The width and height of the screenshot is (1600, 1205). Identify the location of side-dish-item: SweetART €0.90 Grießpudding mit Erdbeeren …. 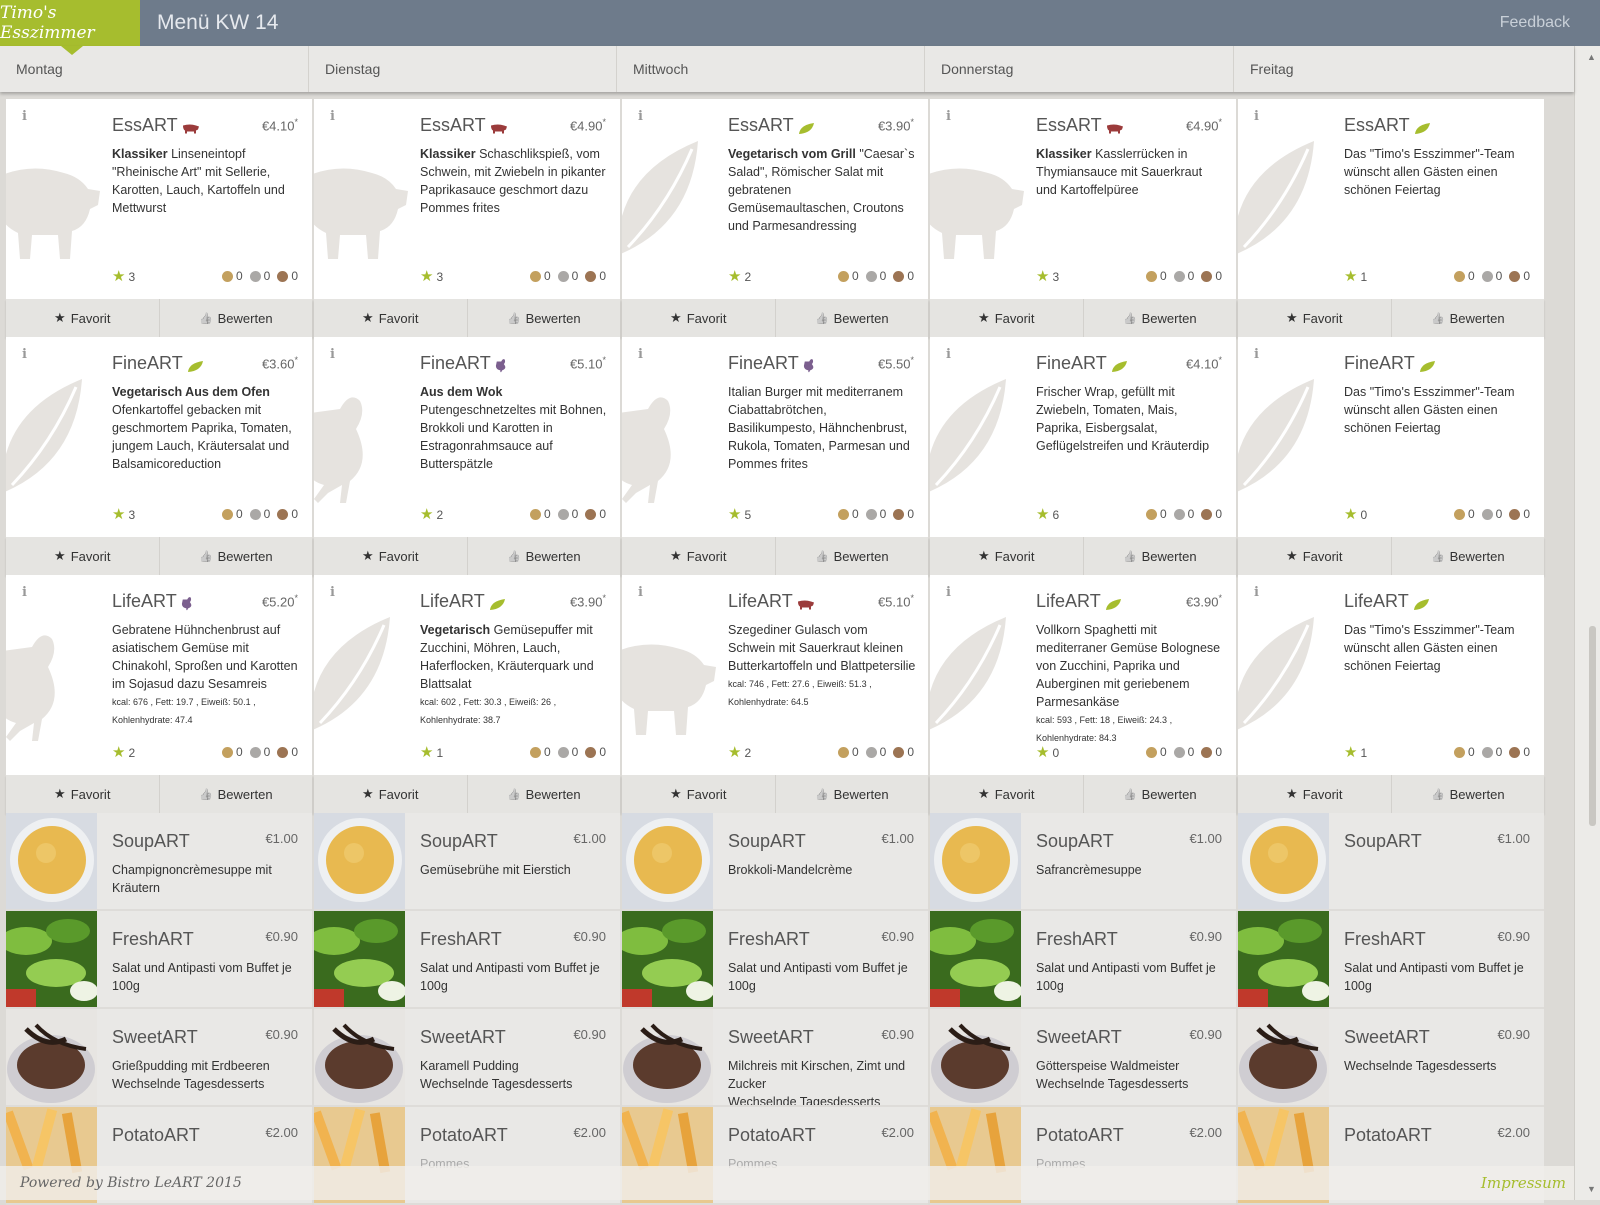
(159, 1058).